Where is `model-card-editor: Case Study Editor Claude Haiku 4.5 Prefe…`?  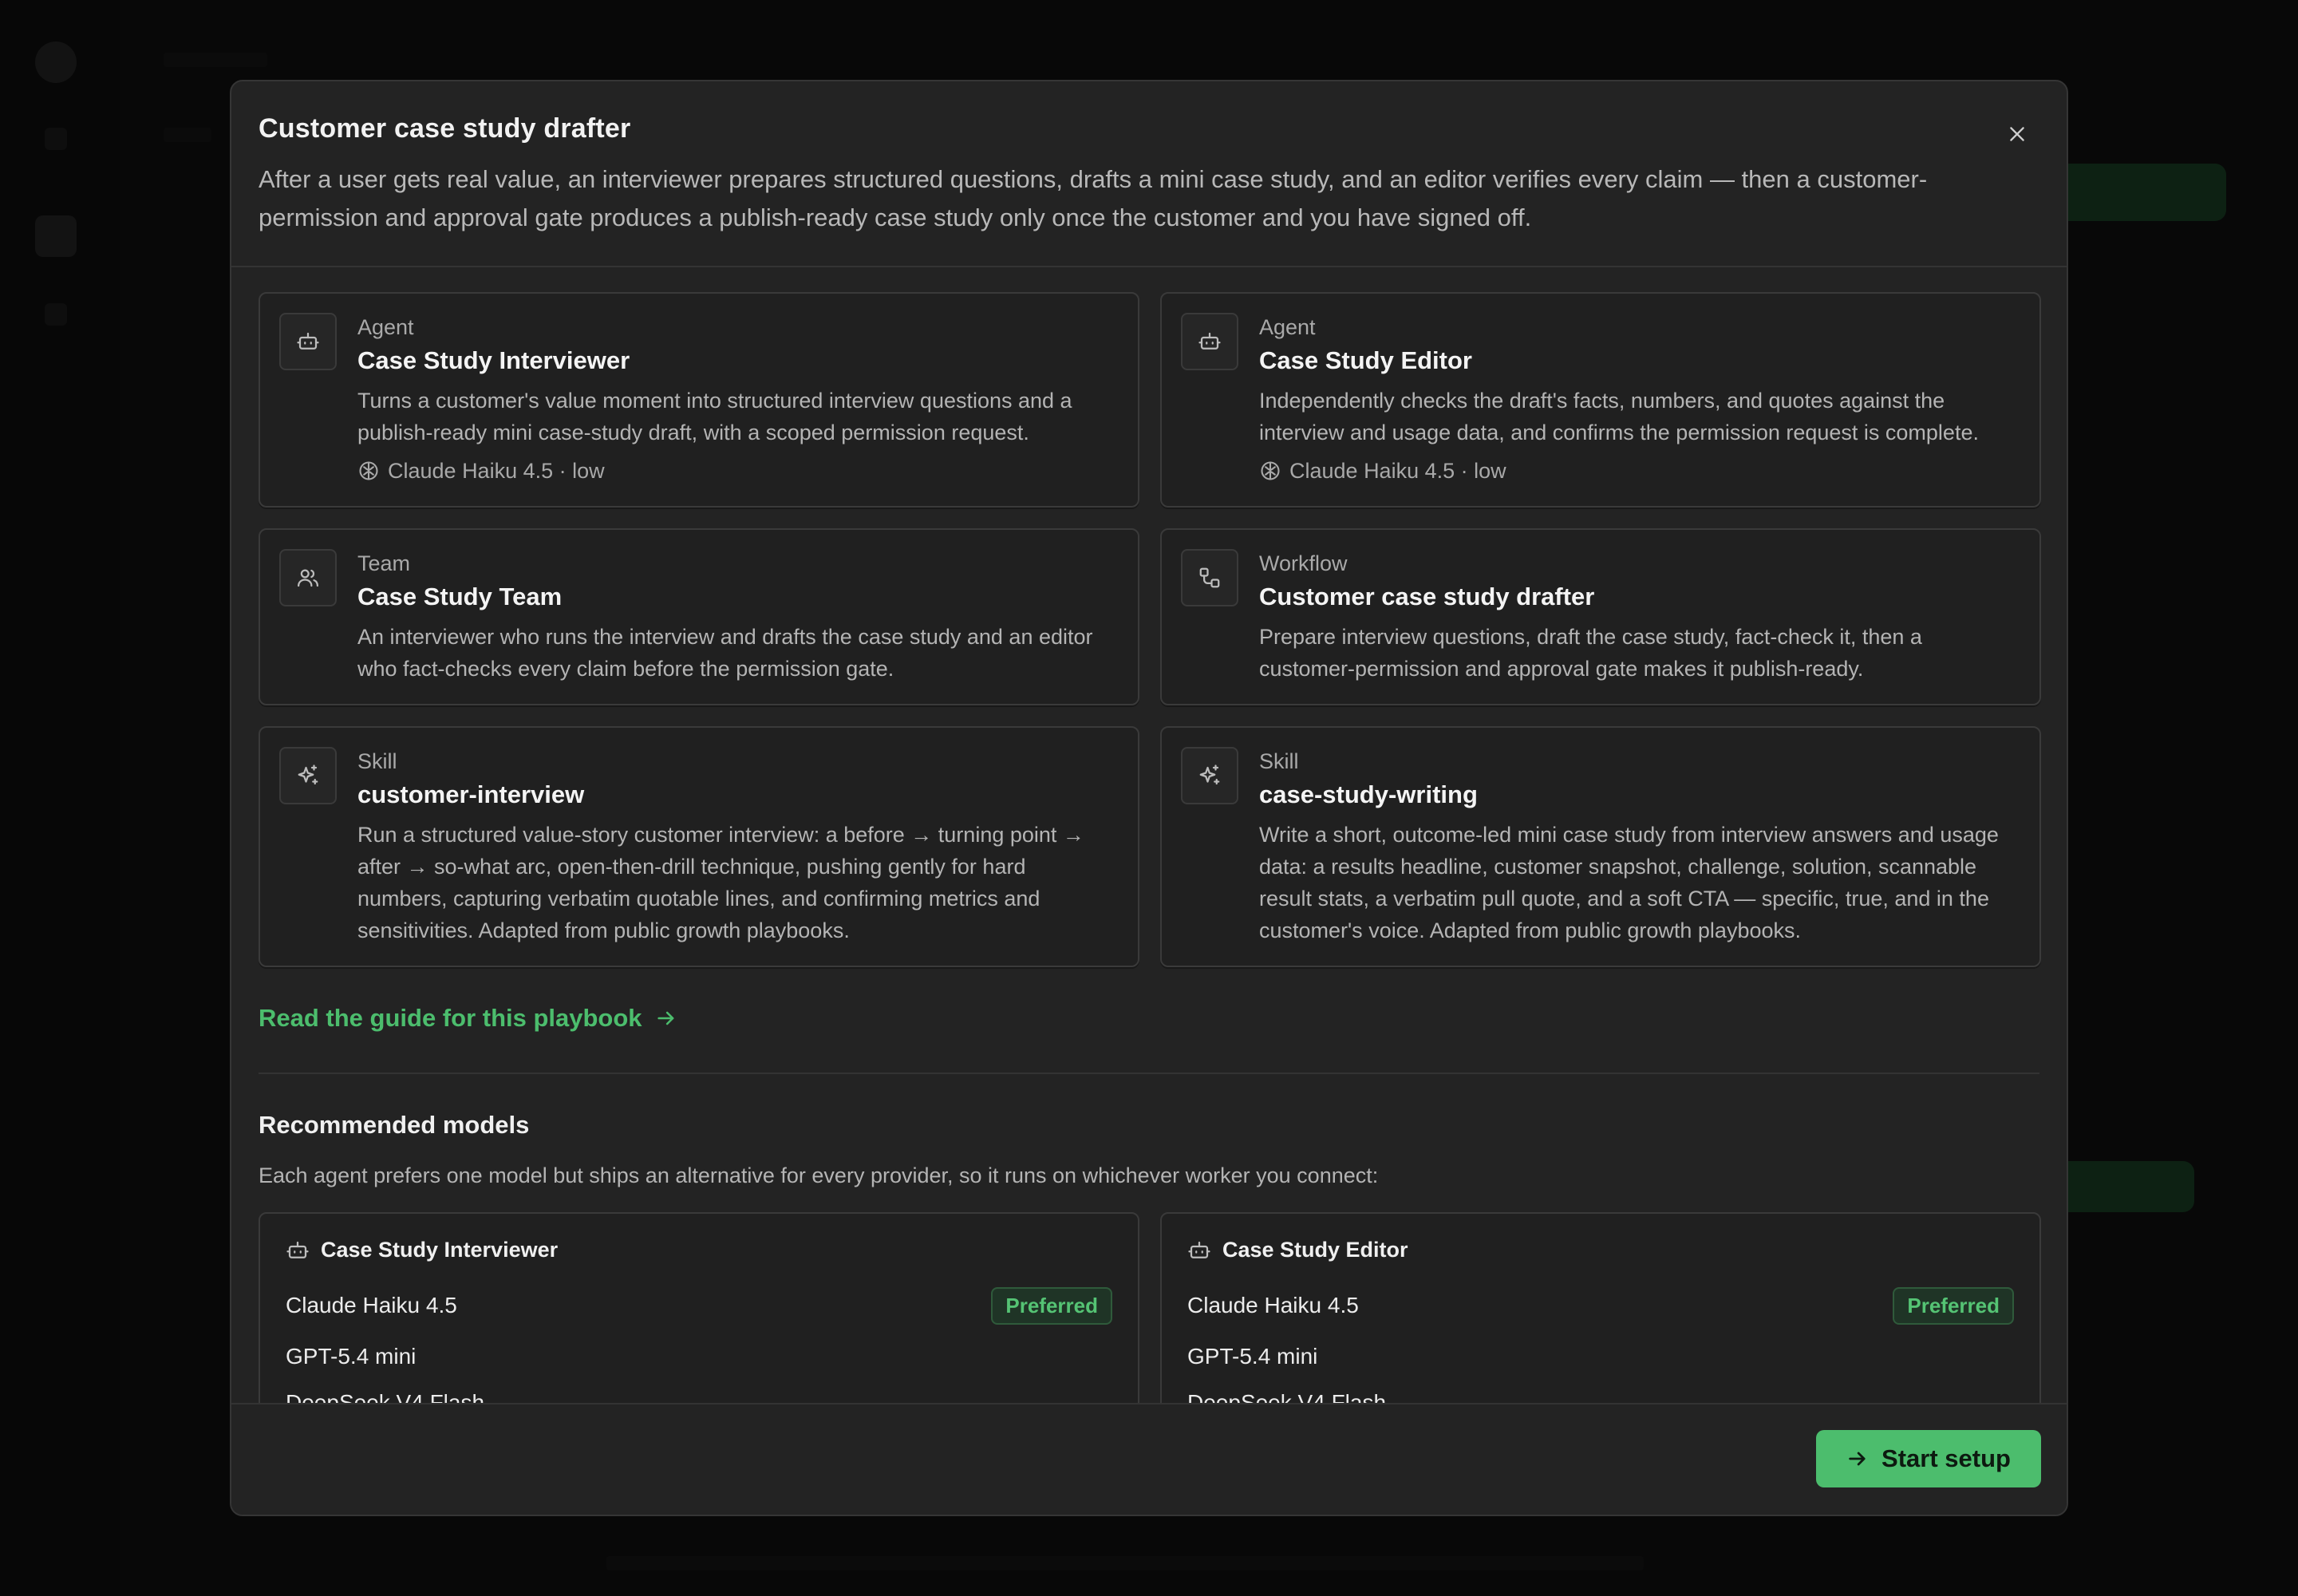
model-card-editor: Case Study Editor Claude Haiku 4.5 Prefe… is located at coordinates (1601, 1307).